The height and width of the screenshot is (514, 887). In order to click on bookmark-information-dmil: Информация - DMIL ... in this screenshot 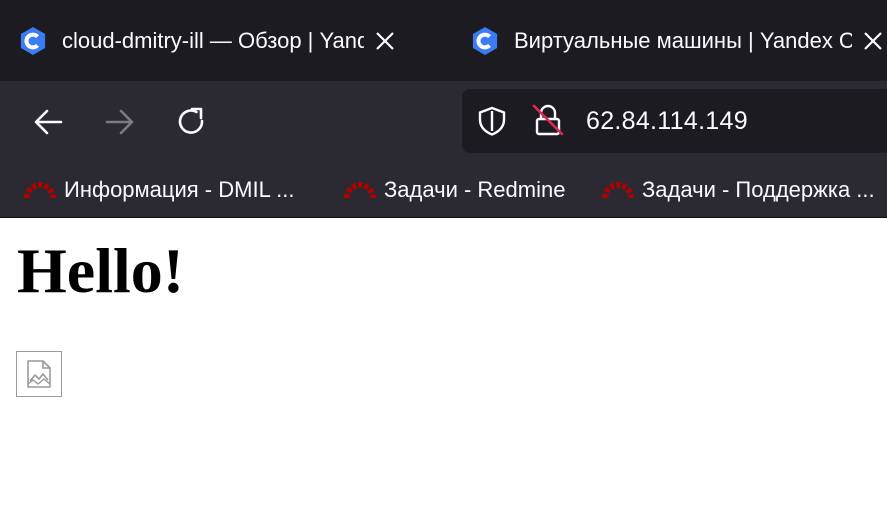, I will do `click(159, 190)`.